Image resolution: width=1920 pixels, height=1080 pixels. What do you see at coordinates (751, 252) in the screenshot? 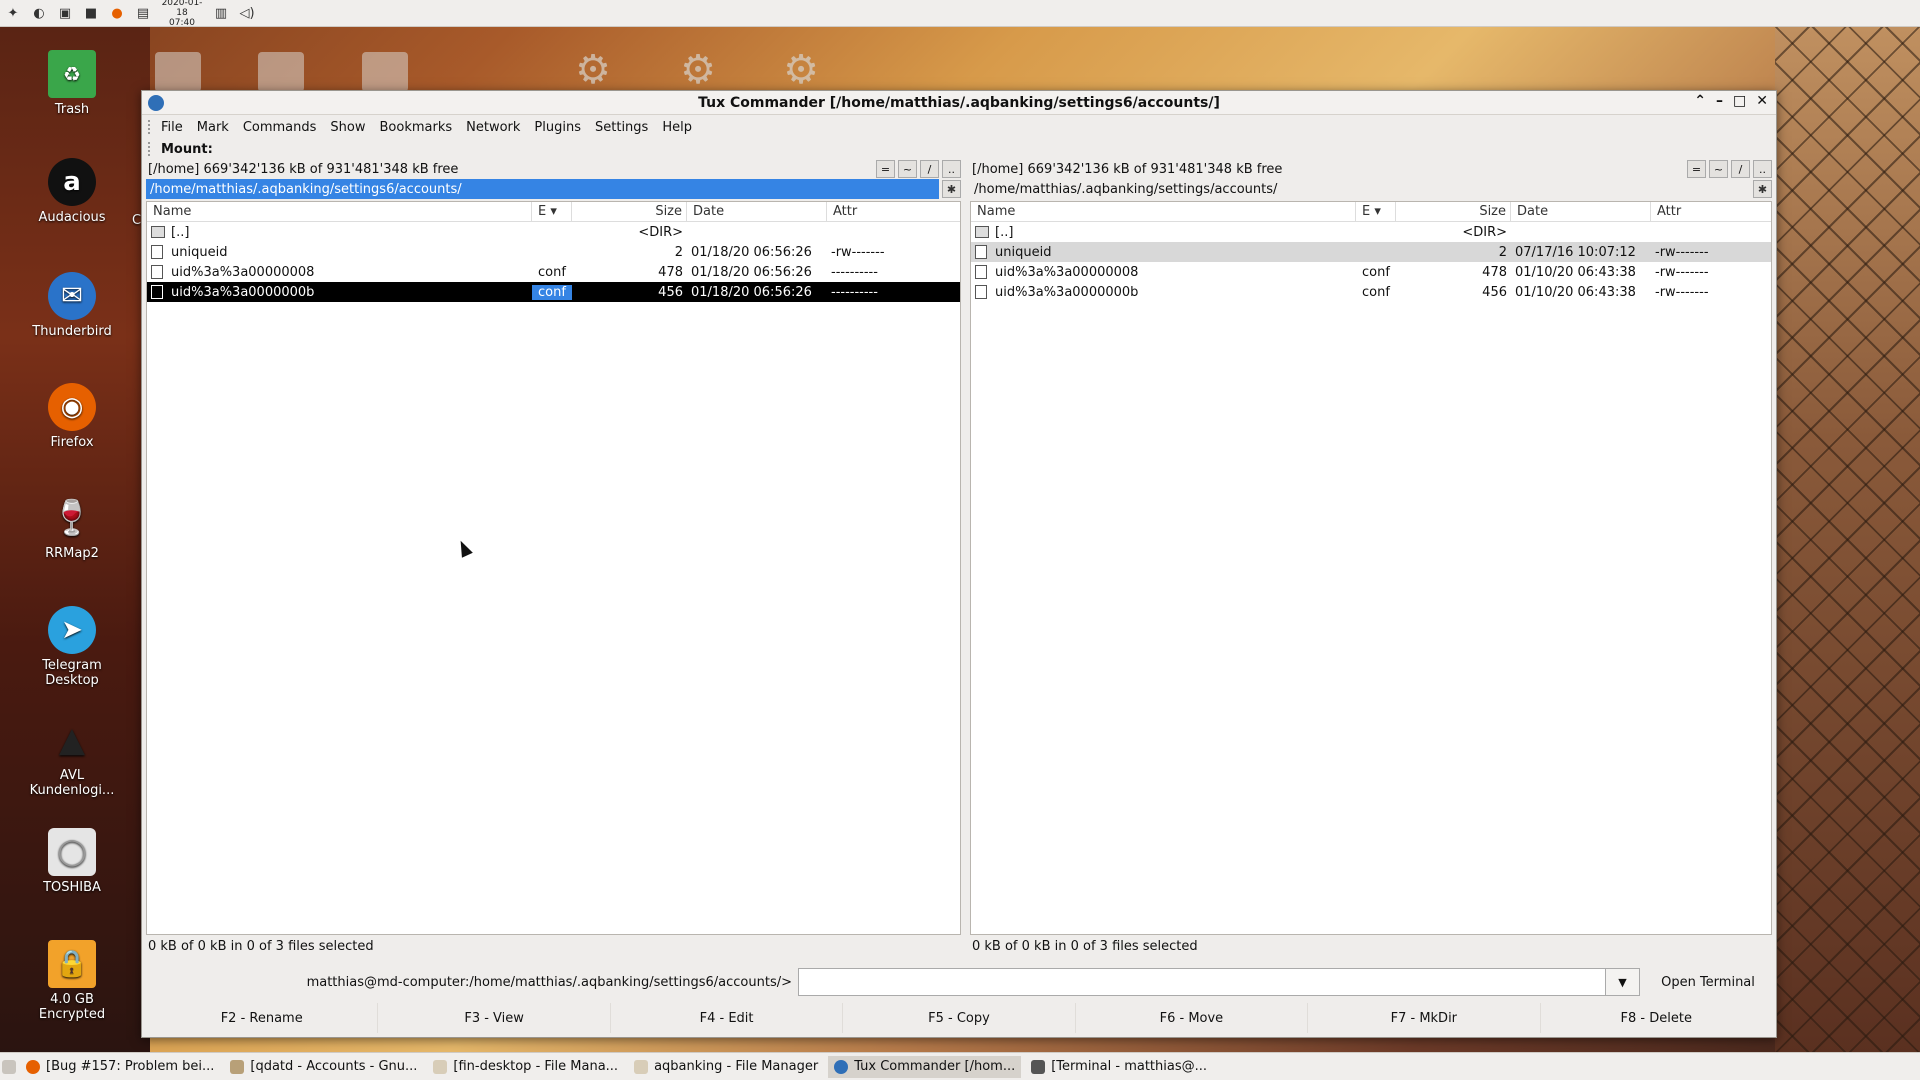
I see `file-date: 01/18/20 06:56:26` at bounding box center [751, 252].